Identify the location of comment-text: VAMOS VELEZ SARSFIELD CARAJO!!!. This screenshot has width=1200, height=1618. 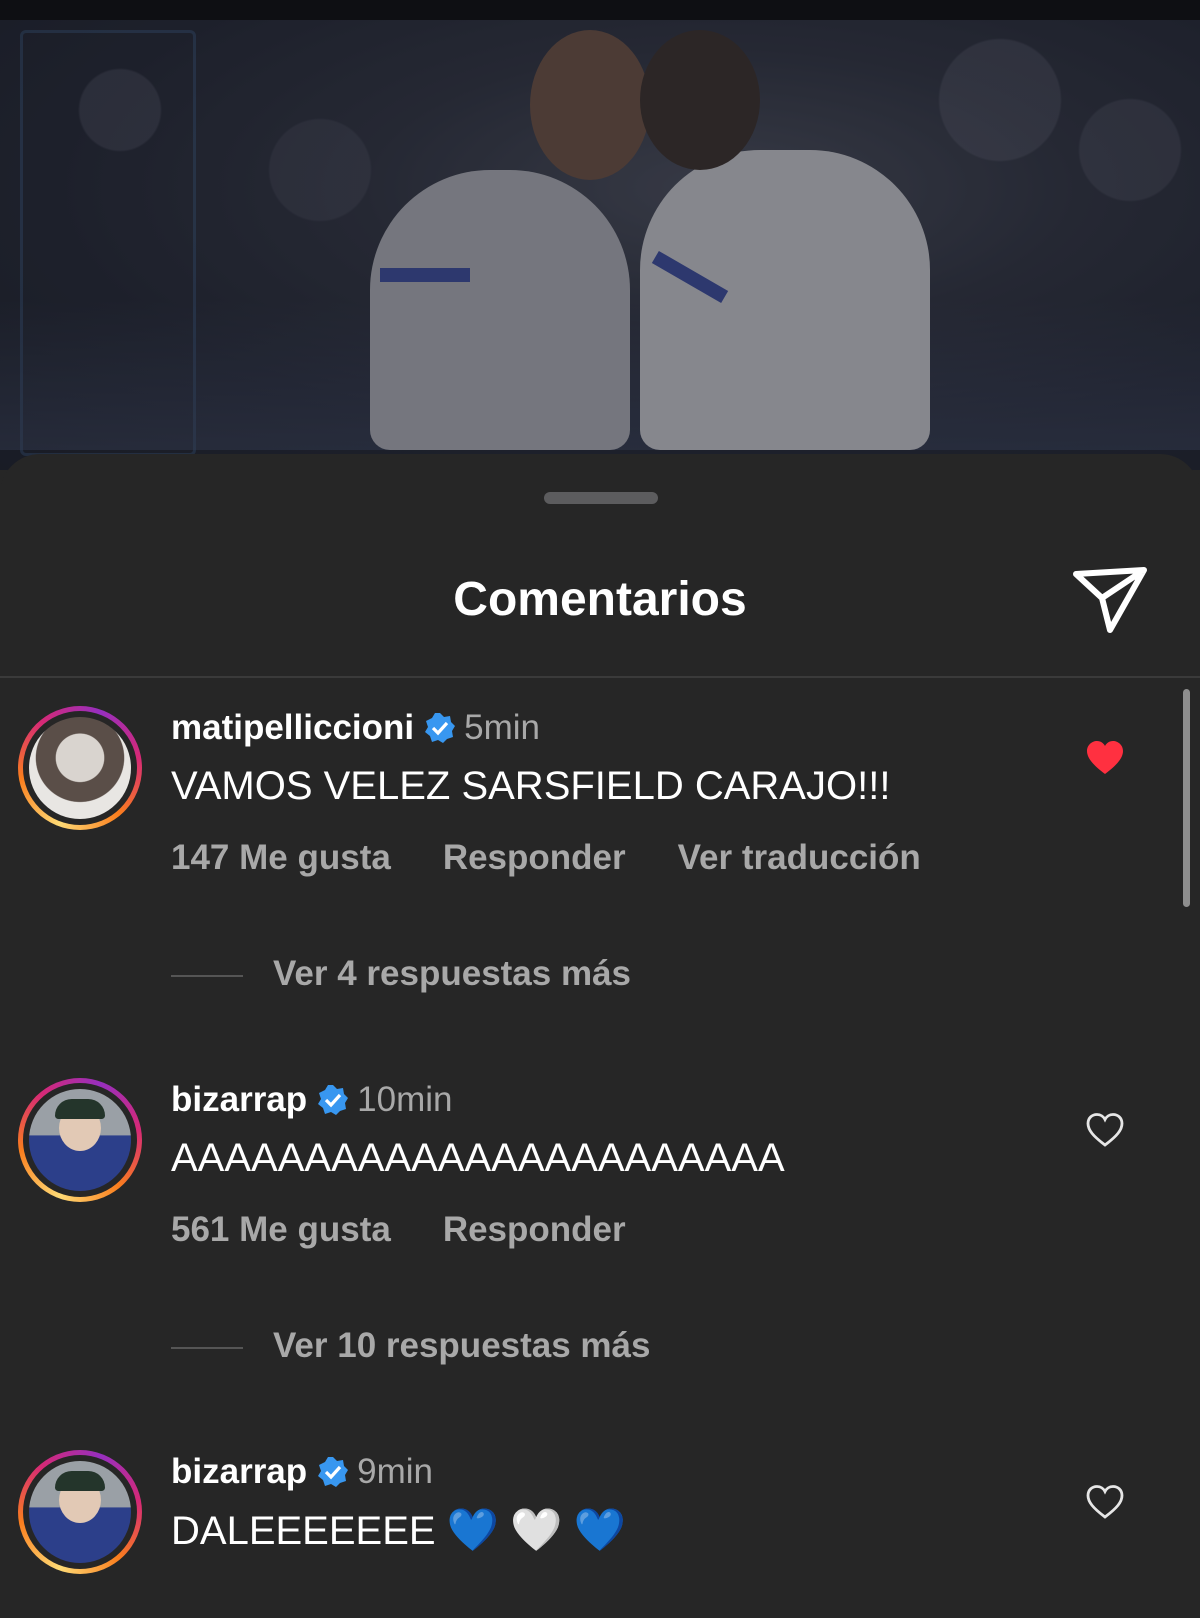
(531, 786).